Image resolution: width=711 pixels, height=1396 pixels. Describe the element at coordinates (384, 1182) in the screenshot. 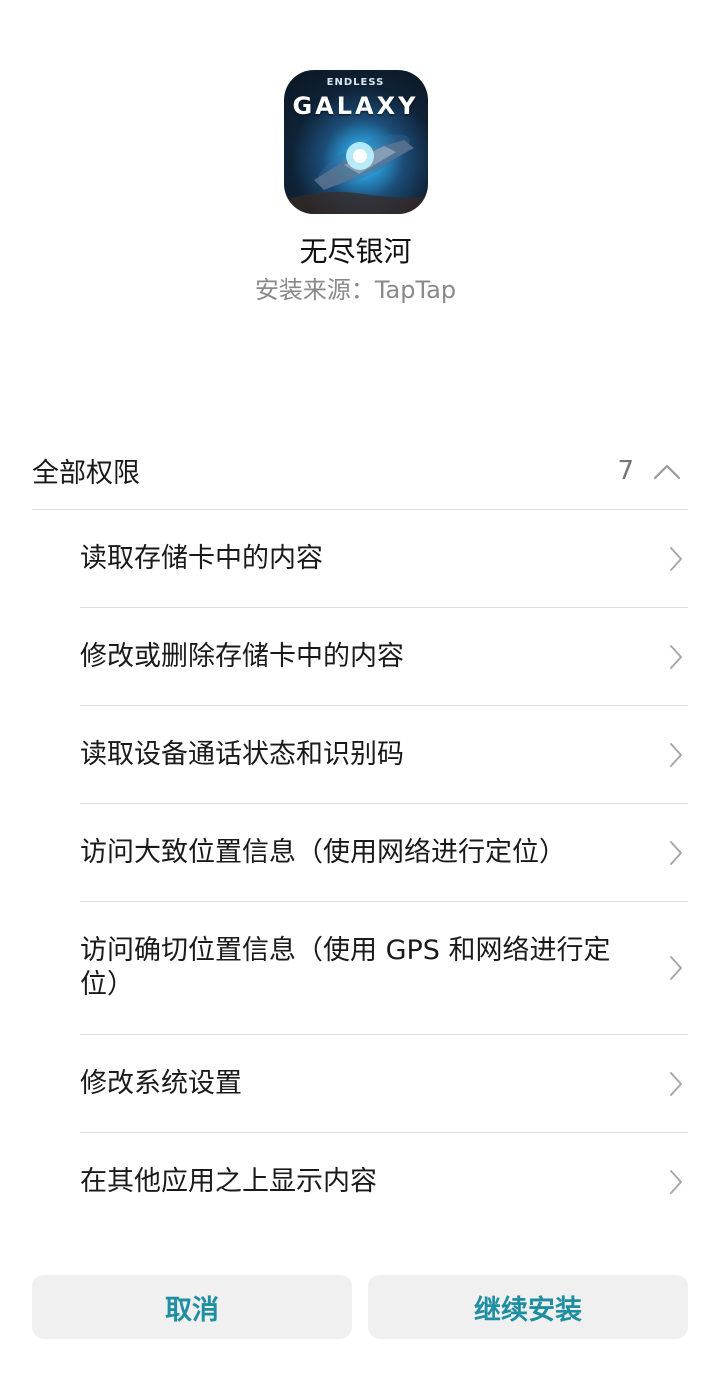

I see `permission-item-overlay: 在其他应用之上显示内容` at that location.